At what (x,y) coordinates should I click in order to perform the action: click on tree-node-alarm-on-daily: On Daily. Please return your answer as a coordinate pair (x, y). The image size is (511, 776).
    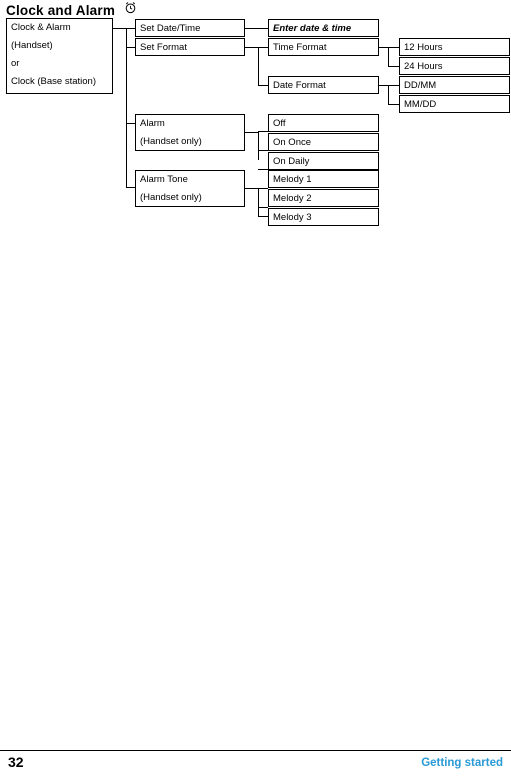
    Looking at the image, I should click on (323, 161).